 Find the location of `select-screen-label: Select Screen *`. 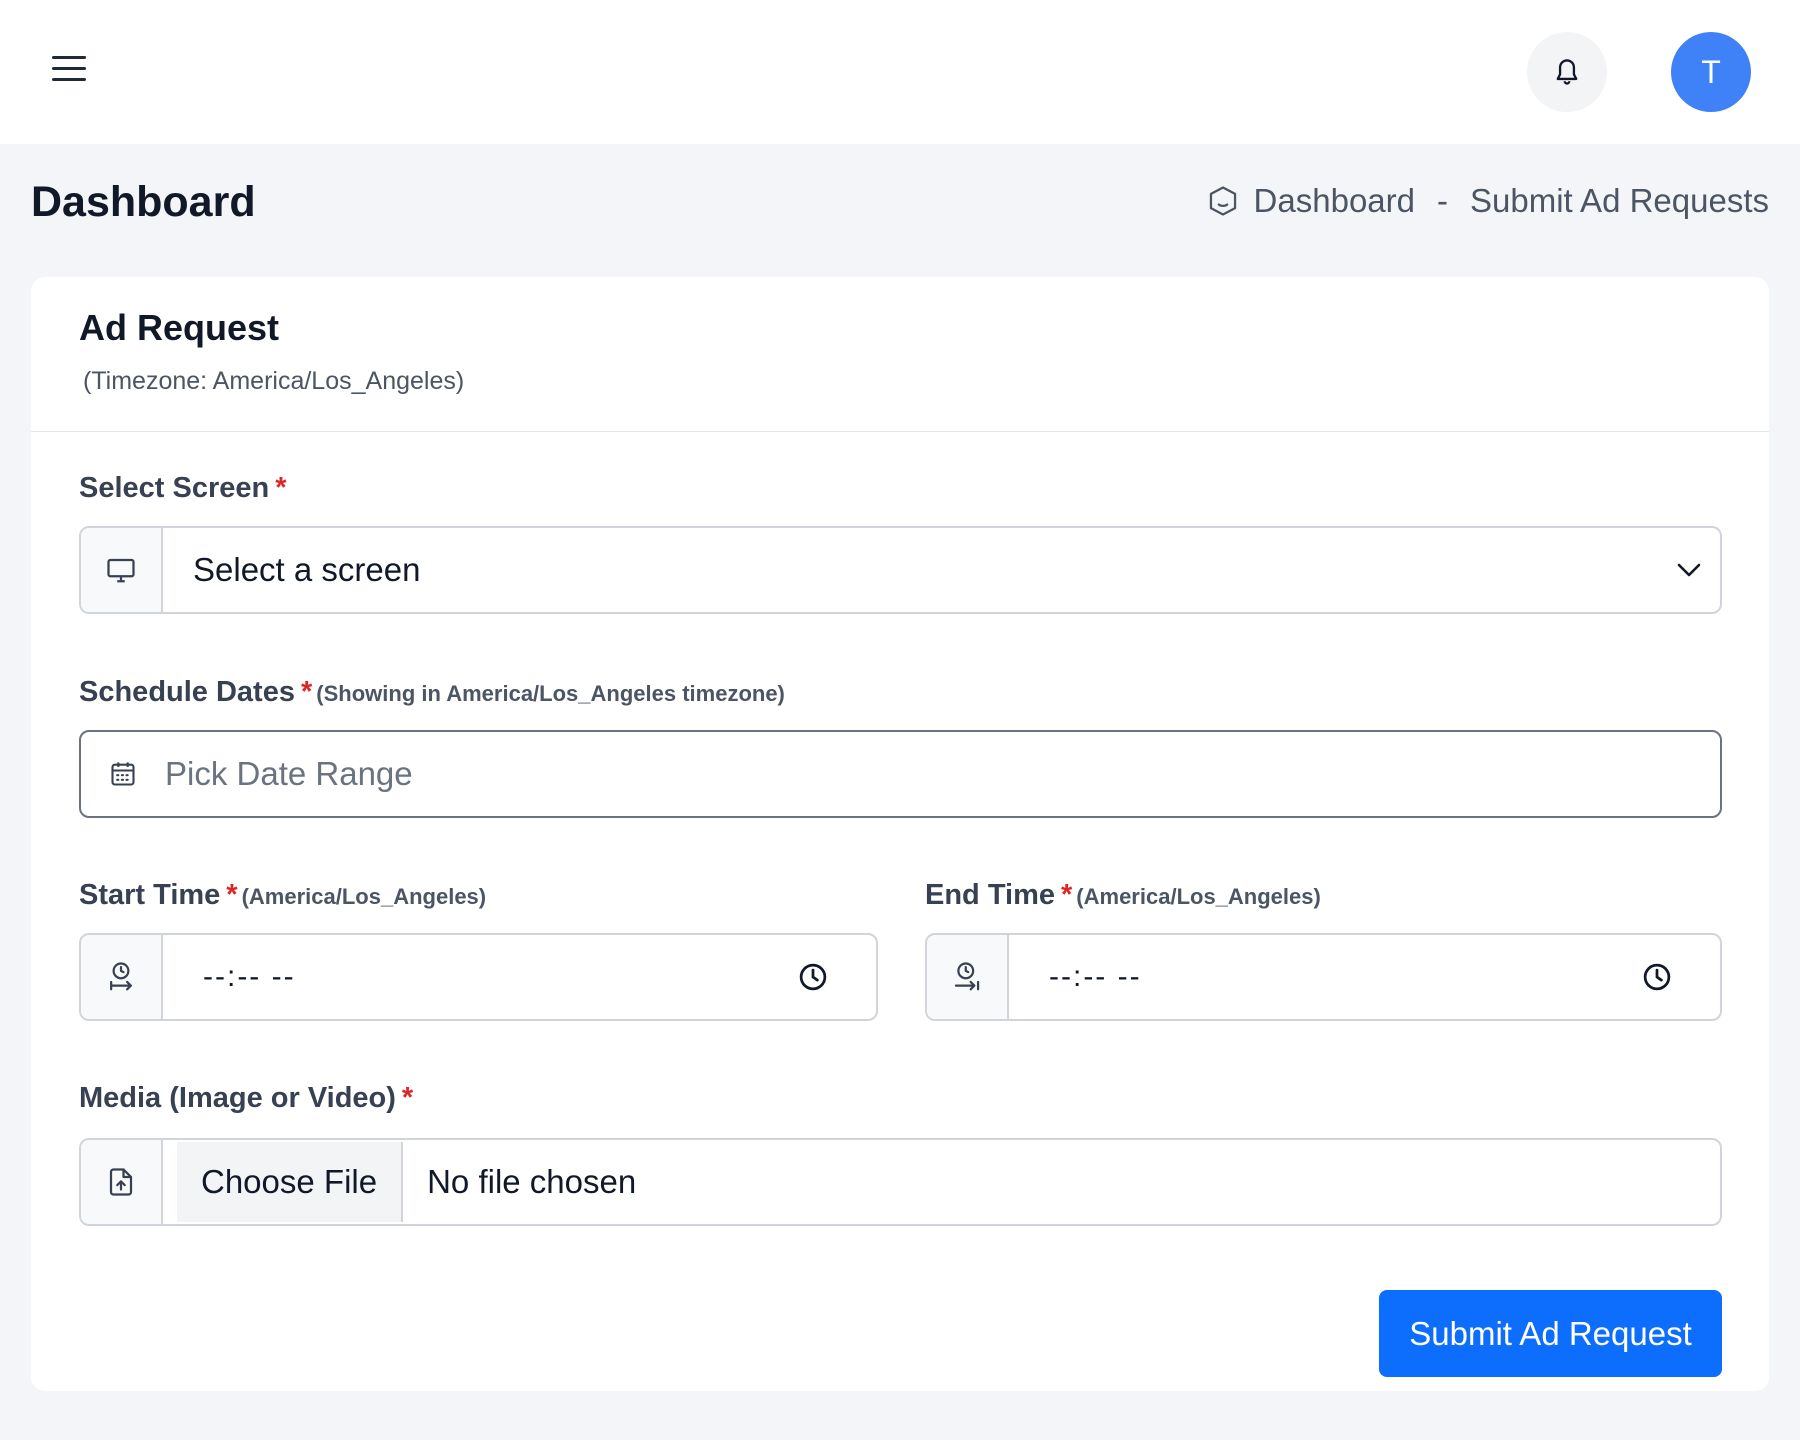

select-screen-label: Select Screen * is located at coordinates (183, 488).